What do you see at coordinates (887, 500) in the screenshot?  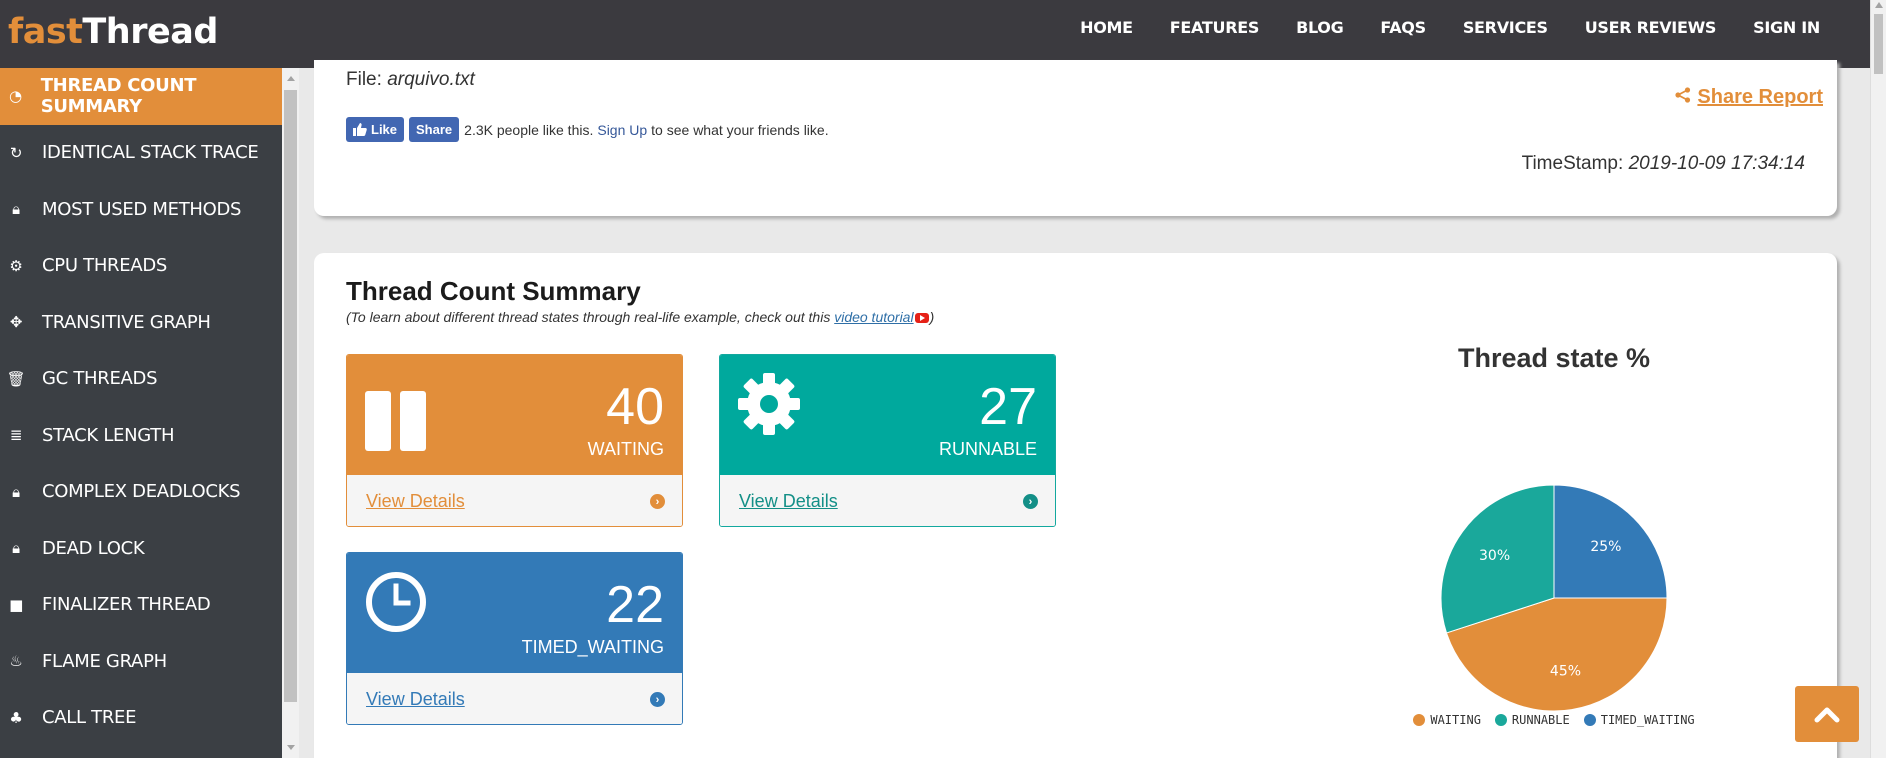 I see `runnable-view-details-bar: View Details ›` at bounding box center [887, 500].